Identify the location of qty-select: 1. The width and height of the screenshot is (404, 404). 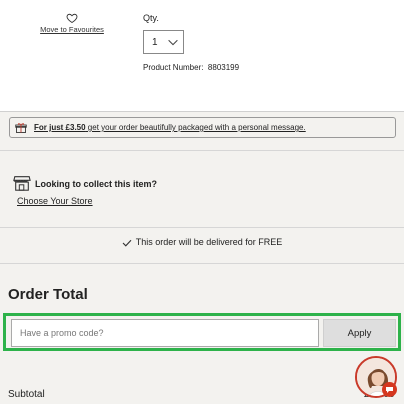
(163, 42).